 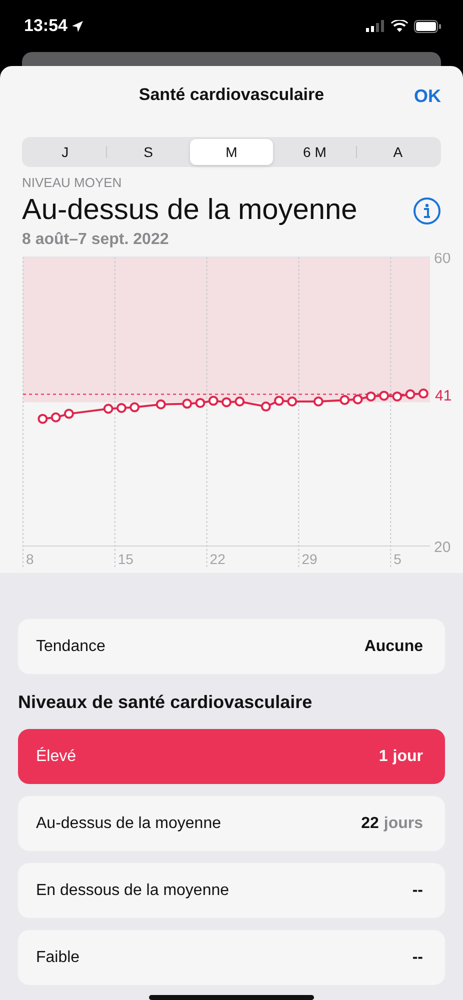 What do you see at coordinates (383, 757) in the screenshot?
I see `day-count: 1` at bounding box center [383, 757].